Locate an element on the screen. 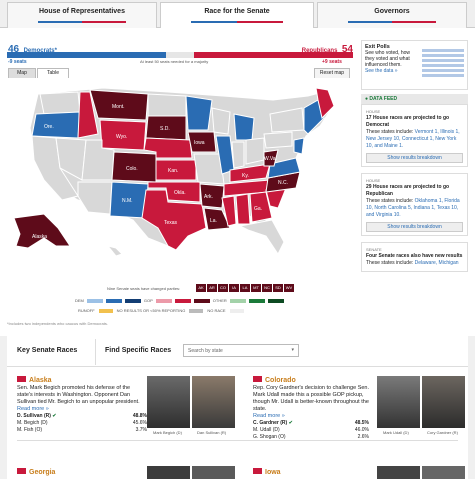  iowa-state-icon is located at coordinates (257, 471).